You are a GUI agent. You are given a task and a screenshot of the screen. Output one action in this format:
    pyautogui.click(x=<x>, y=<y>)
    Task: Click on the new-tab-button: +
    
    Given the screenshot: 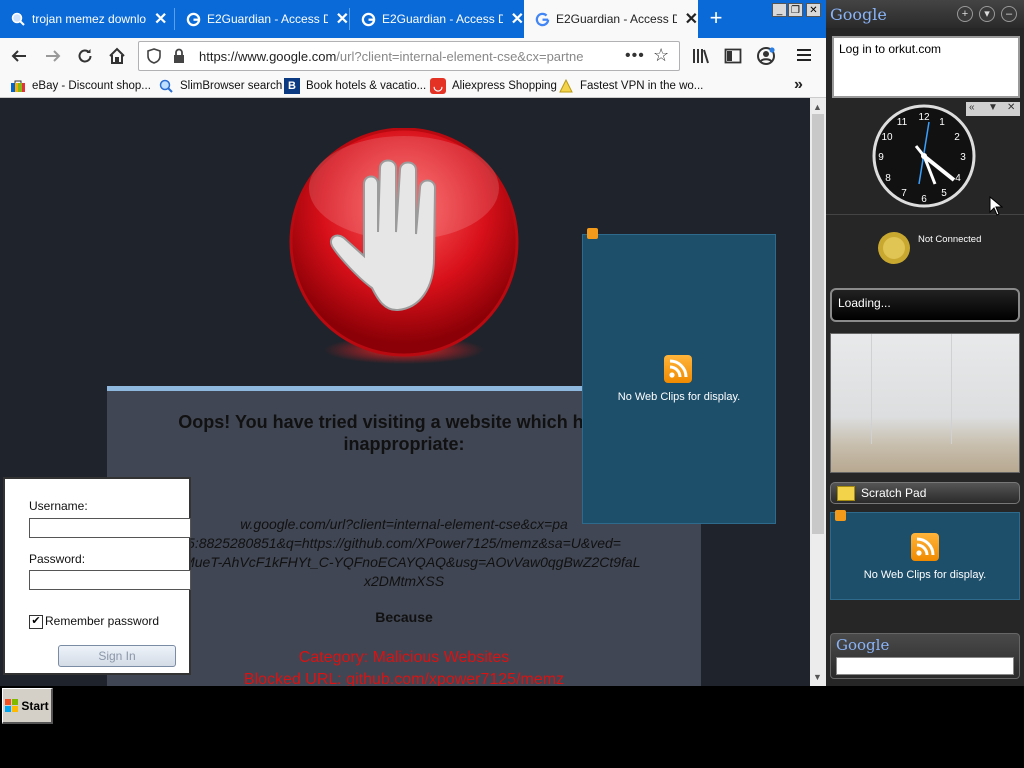 What is the action you would take?
    pyautogui.click(x=716, y=18)
    